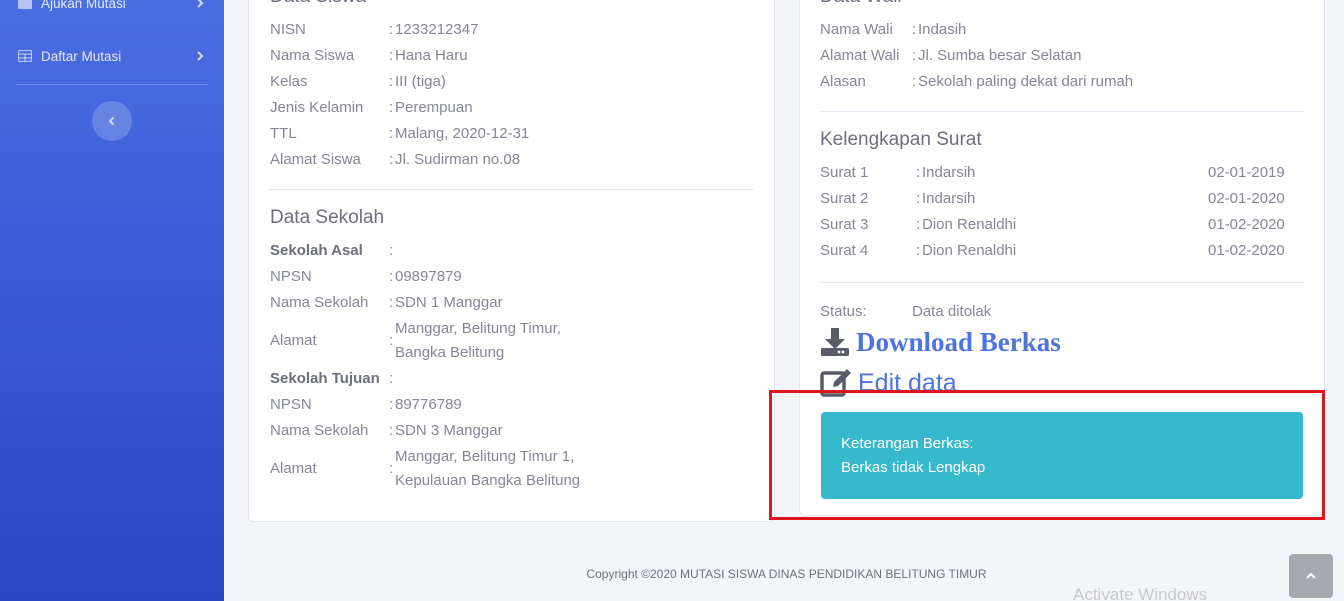 Image resolution: width=1344 pixels, height=601 pixels. Describe the element at coordinates (942, 29) in the screenshot. I see `row-value: Indasih` at that location.